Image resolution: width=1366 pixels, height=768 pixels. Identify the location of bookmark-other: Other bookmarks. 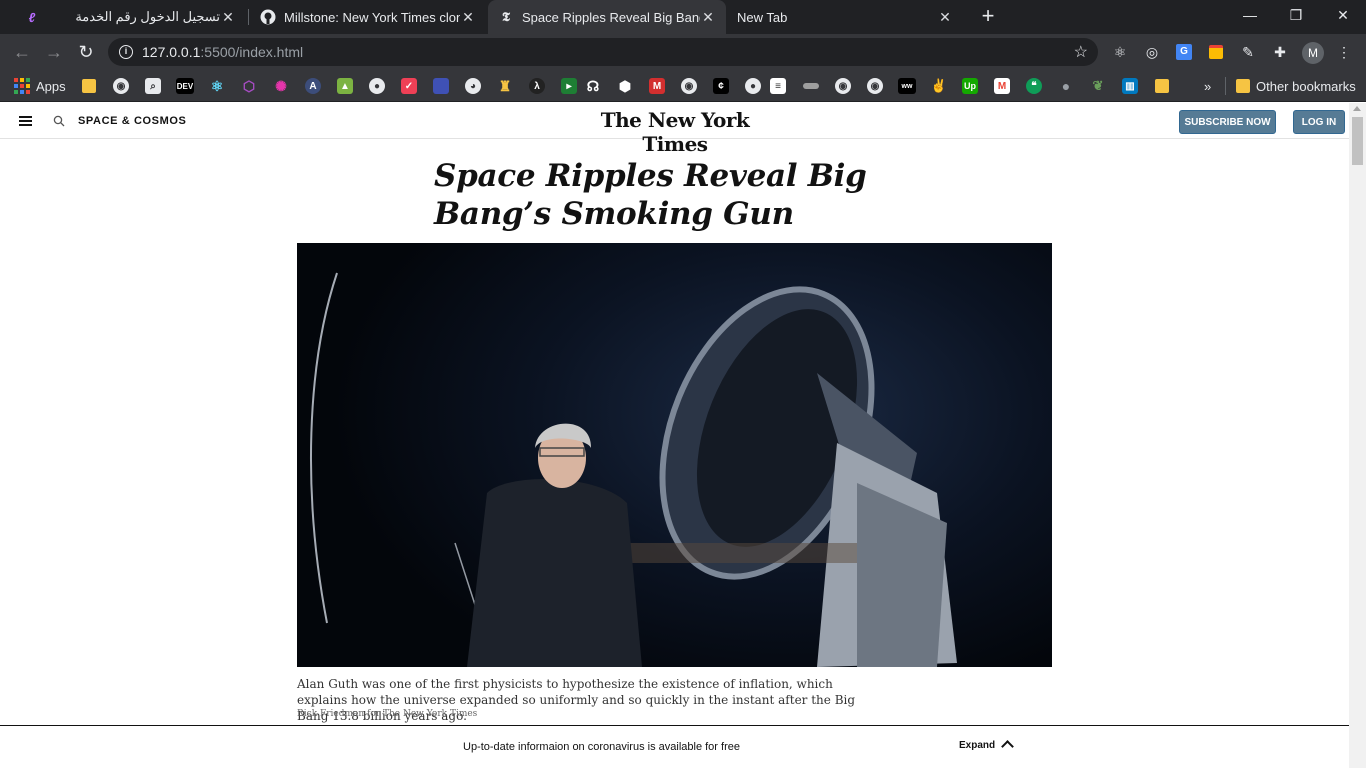
(1296, 86).